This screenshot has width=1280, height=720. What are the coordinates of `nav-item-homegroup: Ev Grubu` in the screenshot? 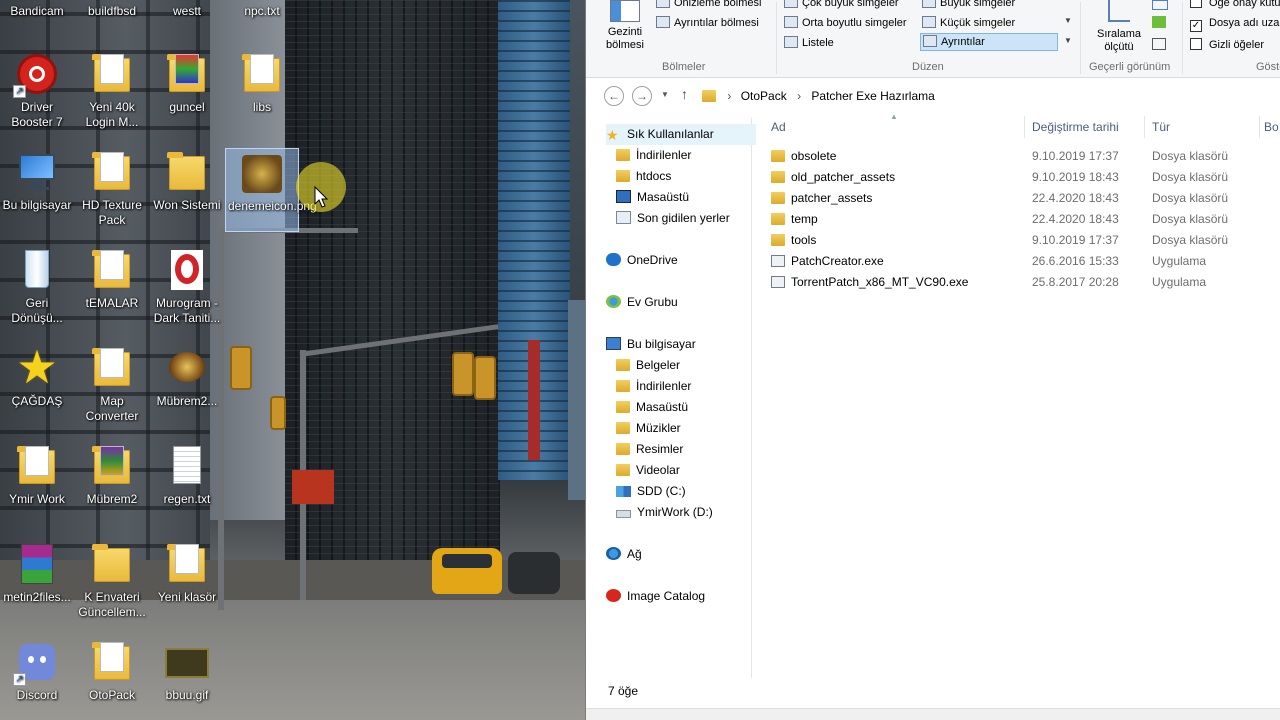 It's located at (642, 302).